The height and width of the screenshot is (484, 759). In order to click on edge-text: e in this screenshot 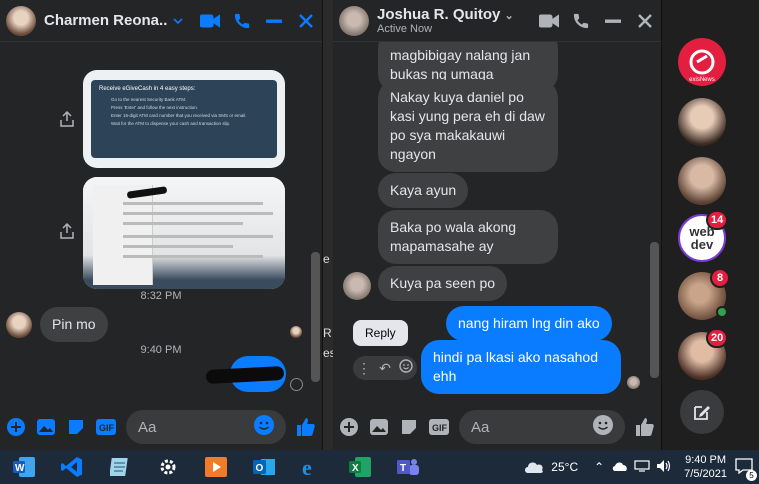, I will do `click(326, 259)`.